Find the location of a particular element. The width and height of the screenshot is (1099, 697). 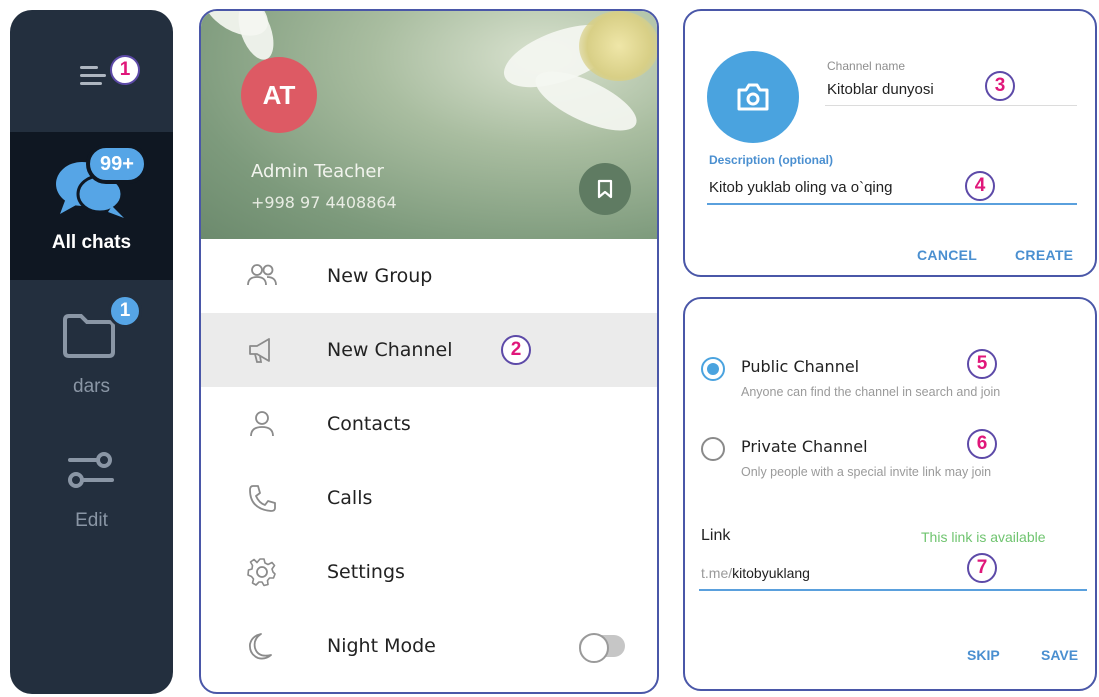

person-icon is located at coordinates (262, 424).